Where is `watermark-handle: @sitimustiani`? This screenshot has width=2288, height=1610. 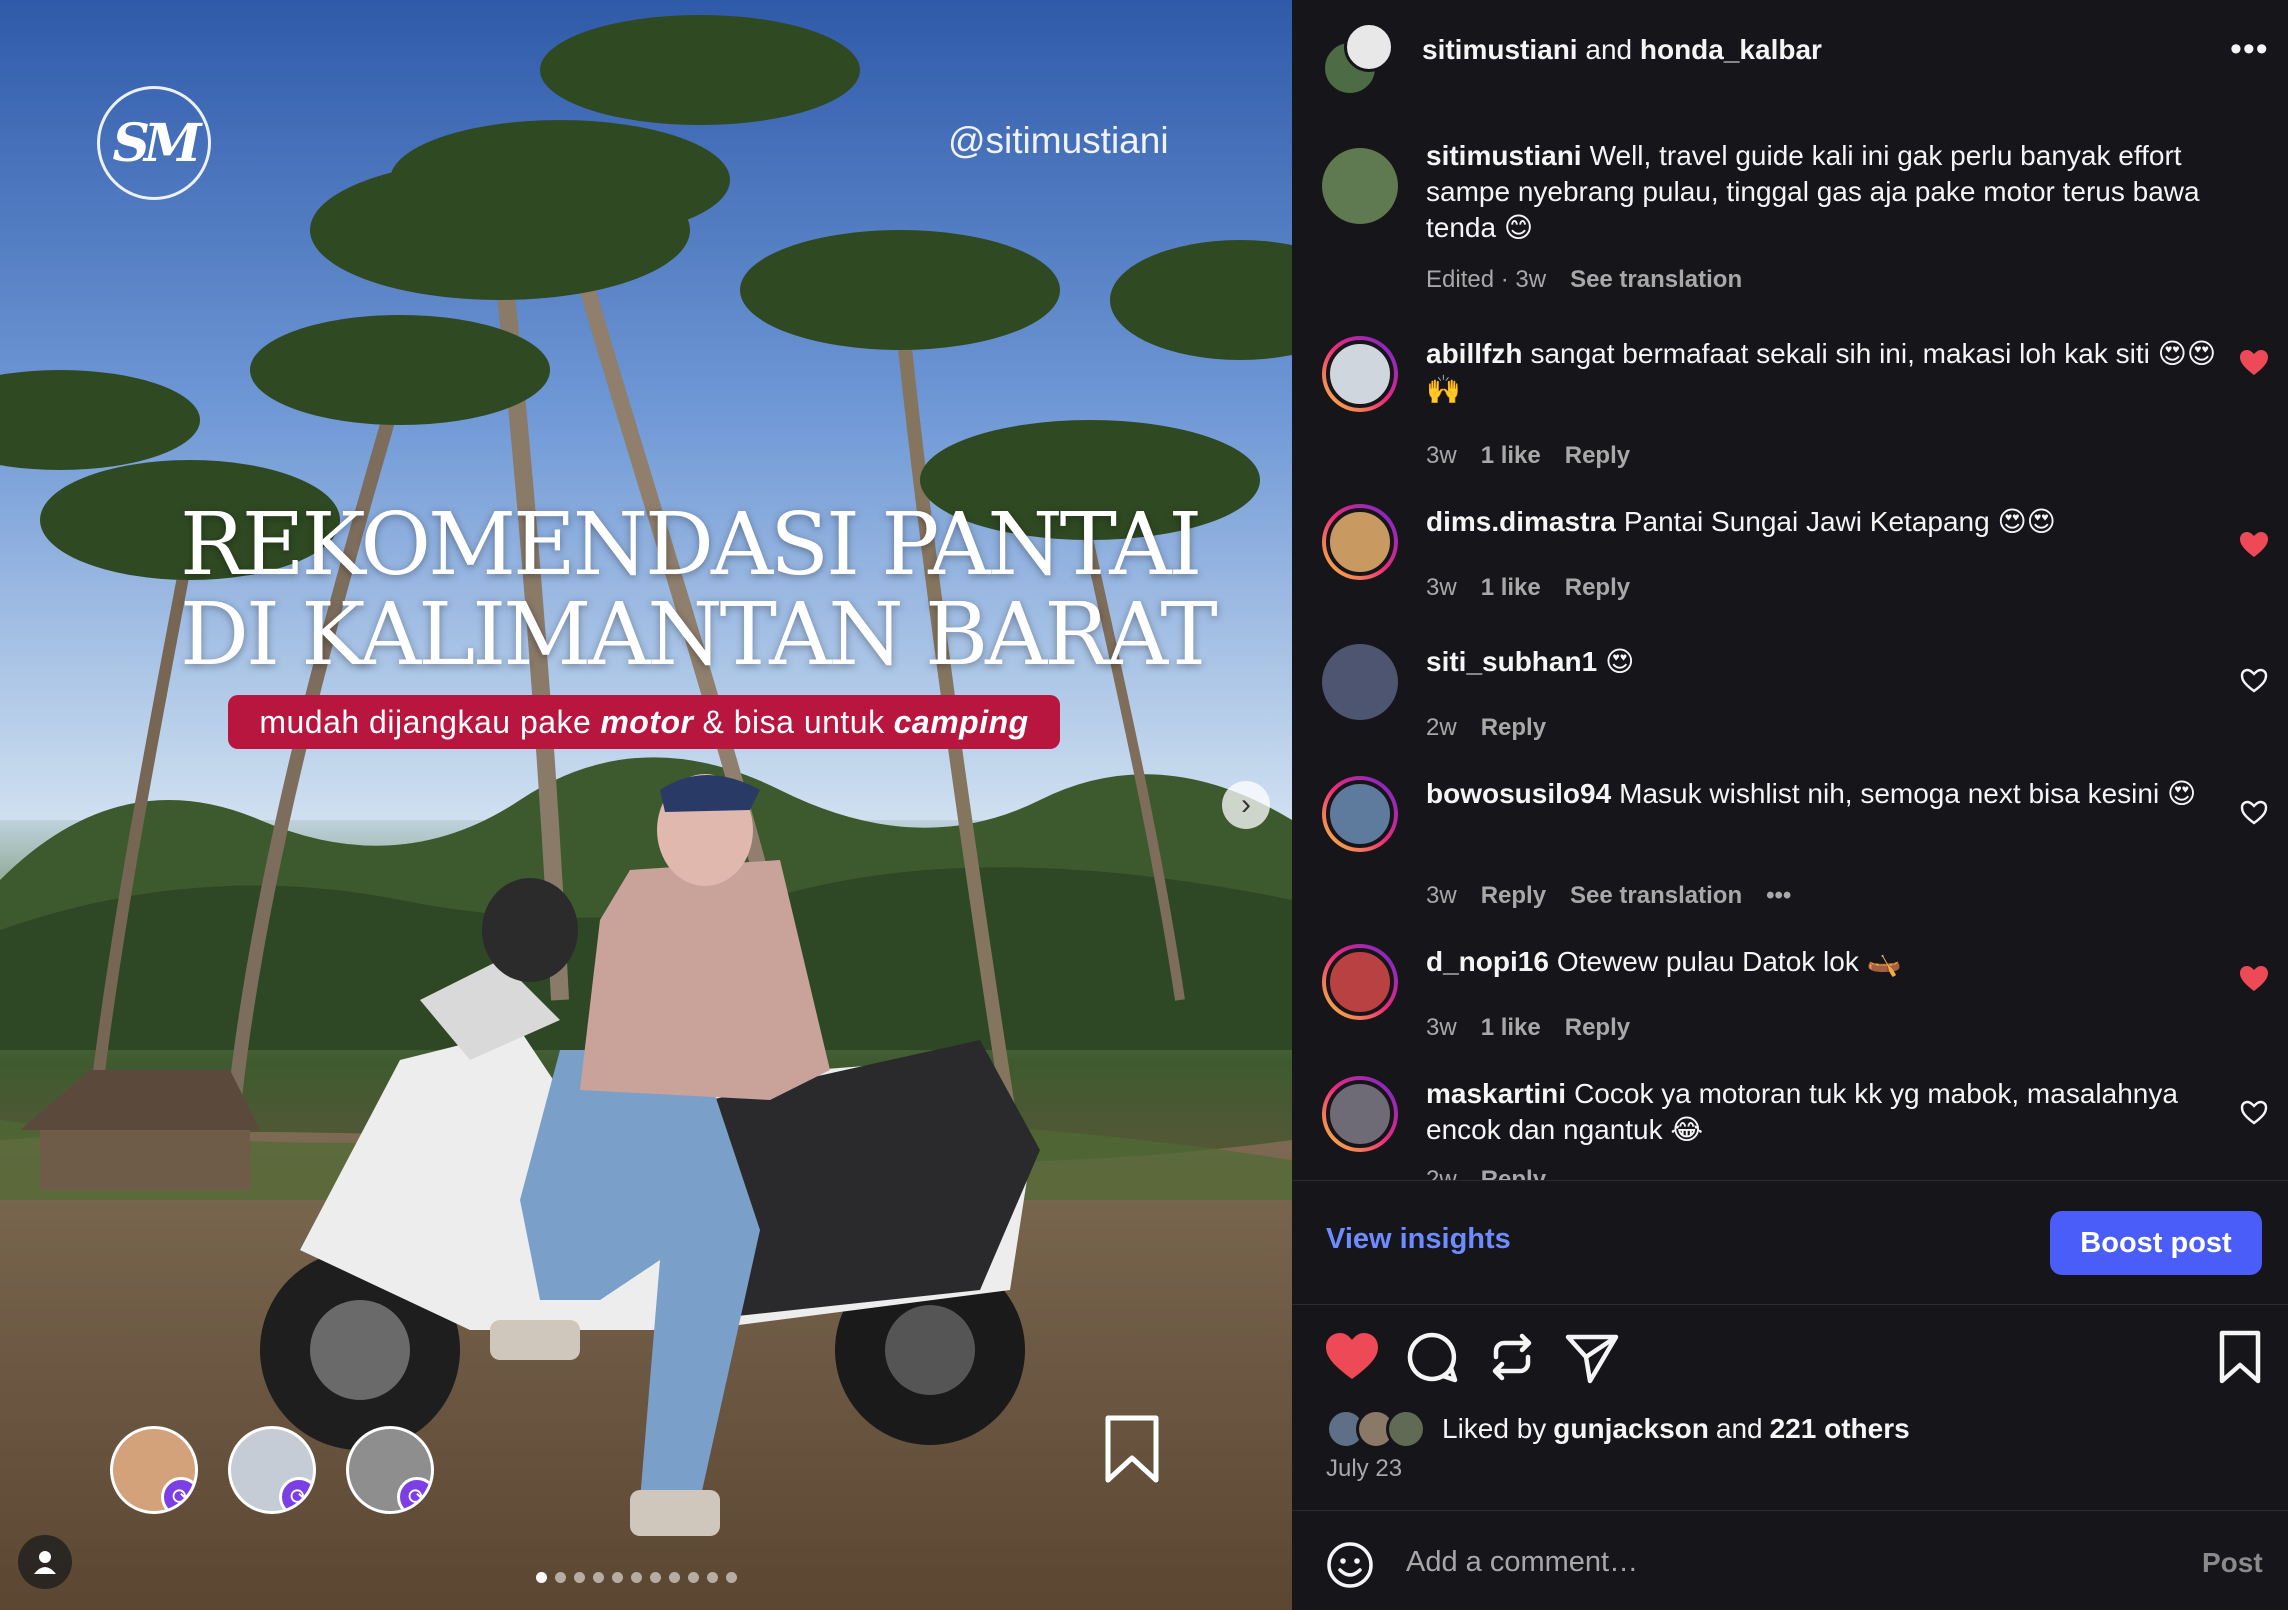
watermark-handle: @sitimustiani is located at coordinates (1058, 140).